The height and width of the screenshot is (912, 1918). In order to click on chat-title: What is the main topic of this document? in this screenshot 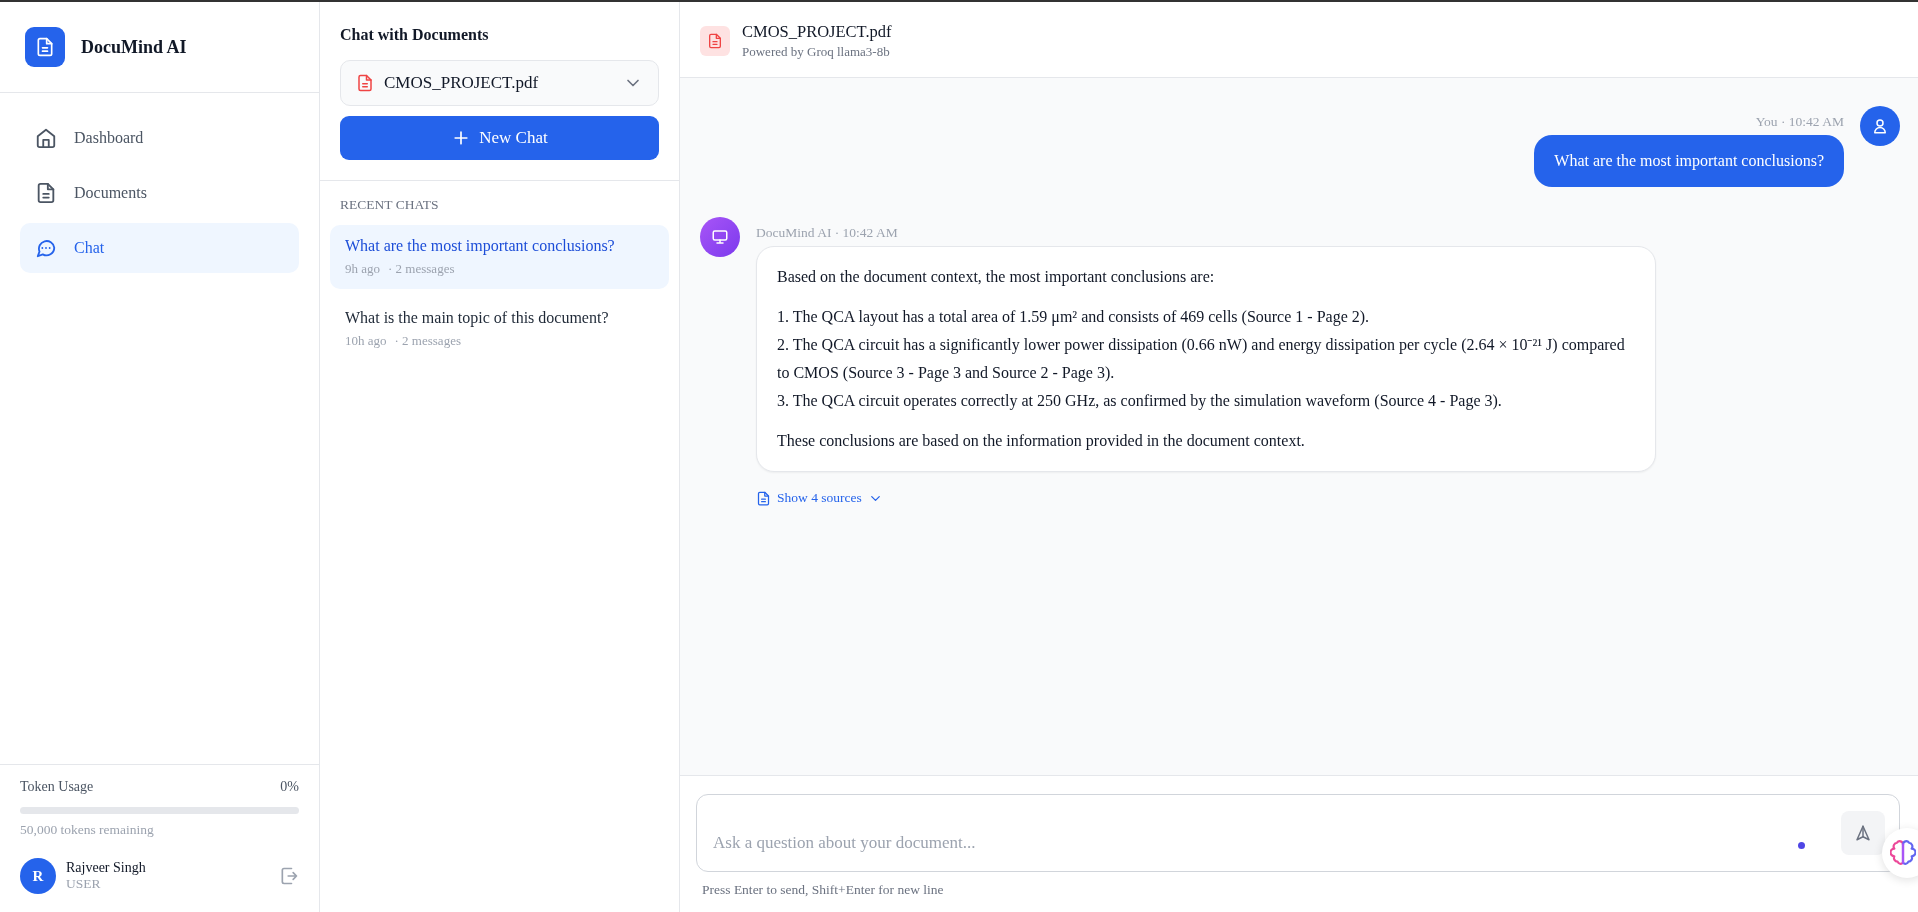, I will do `click(477, 318)`.